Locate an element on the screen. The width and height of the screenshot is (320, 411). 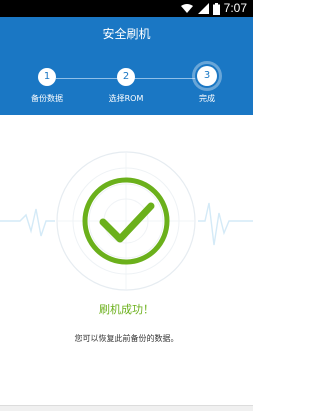
success-title: 刷机成功！ is located at coordinates (126, 309).